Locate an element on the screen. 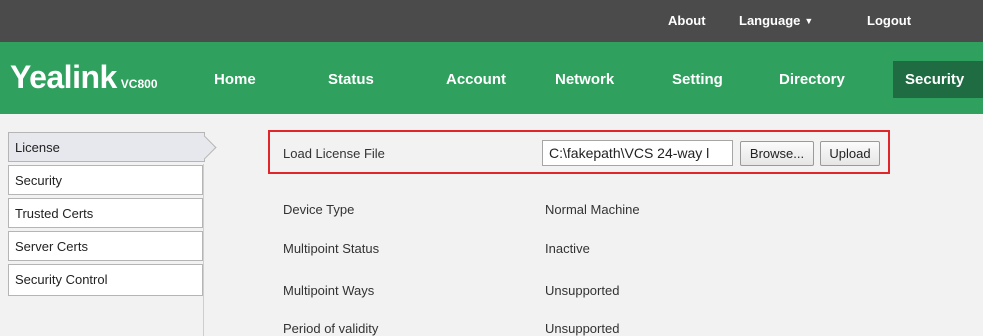 The width and height of the screenshot is (983, 336). about-link: About is located at coordinates (687, 20).